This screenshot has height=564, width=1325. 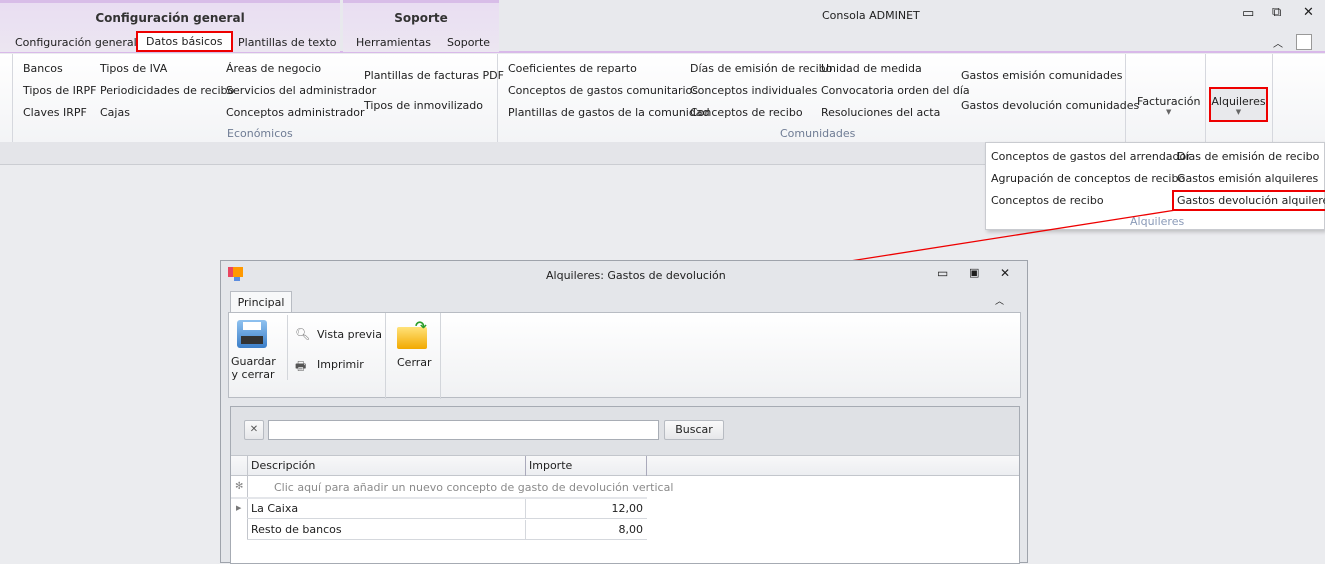 What do you see at coordinates (636, 275) in the screenshot?
I see `dialog-title: Alquileres: Gastos de devolución` at bounding box center [636, 275].